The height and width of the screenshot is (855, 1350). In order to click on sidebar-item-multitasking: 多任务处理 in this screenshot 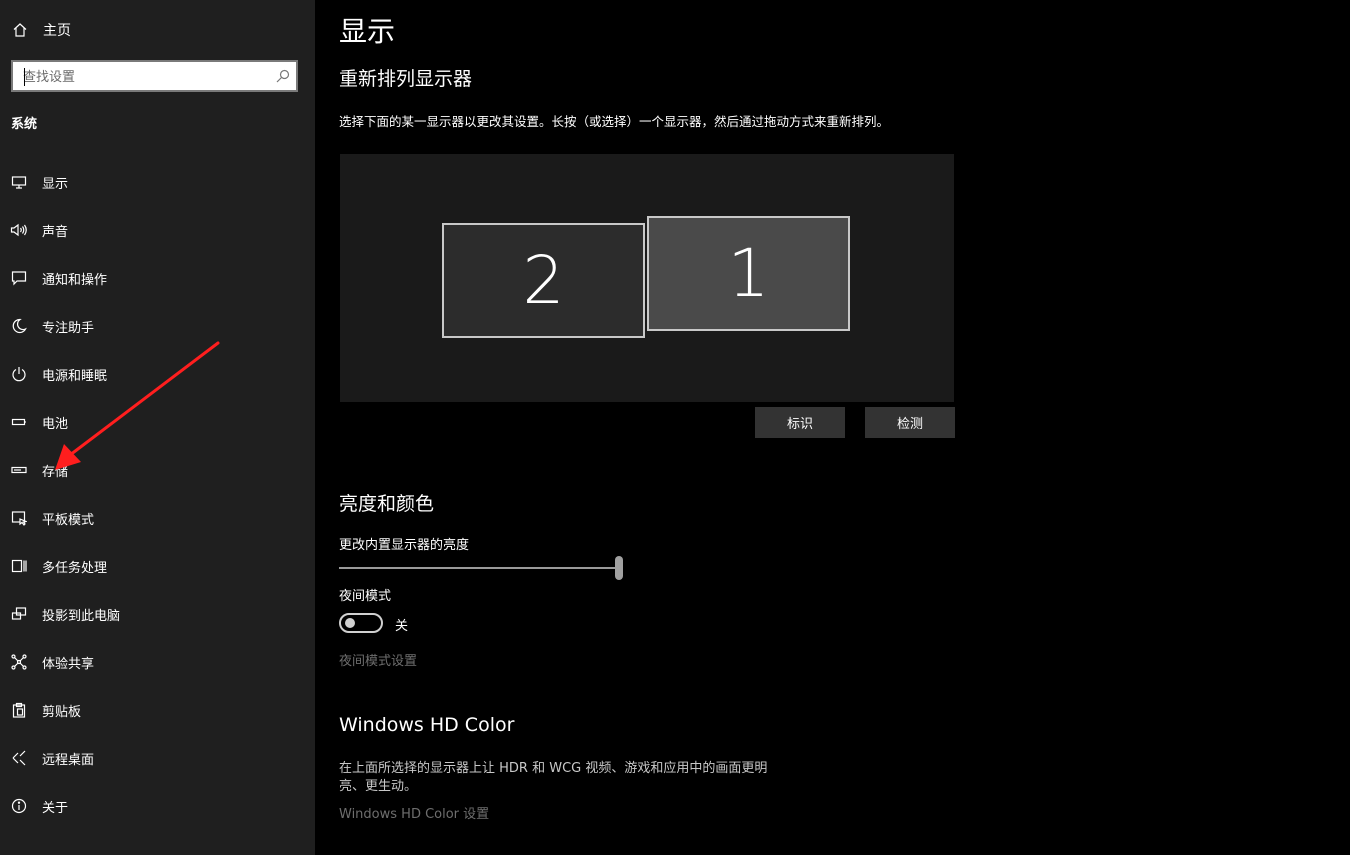, I will do `click(157, 566)`.